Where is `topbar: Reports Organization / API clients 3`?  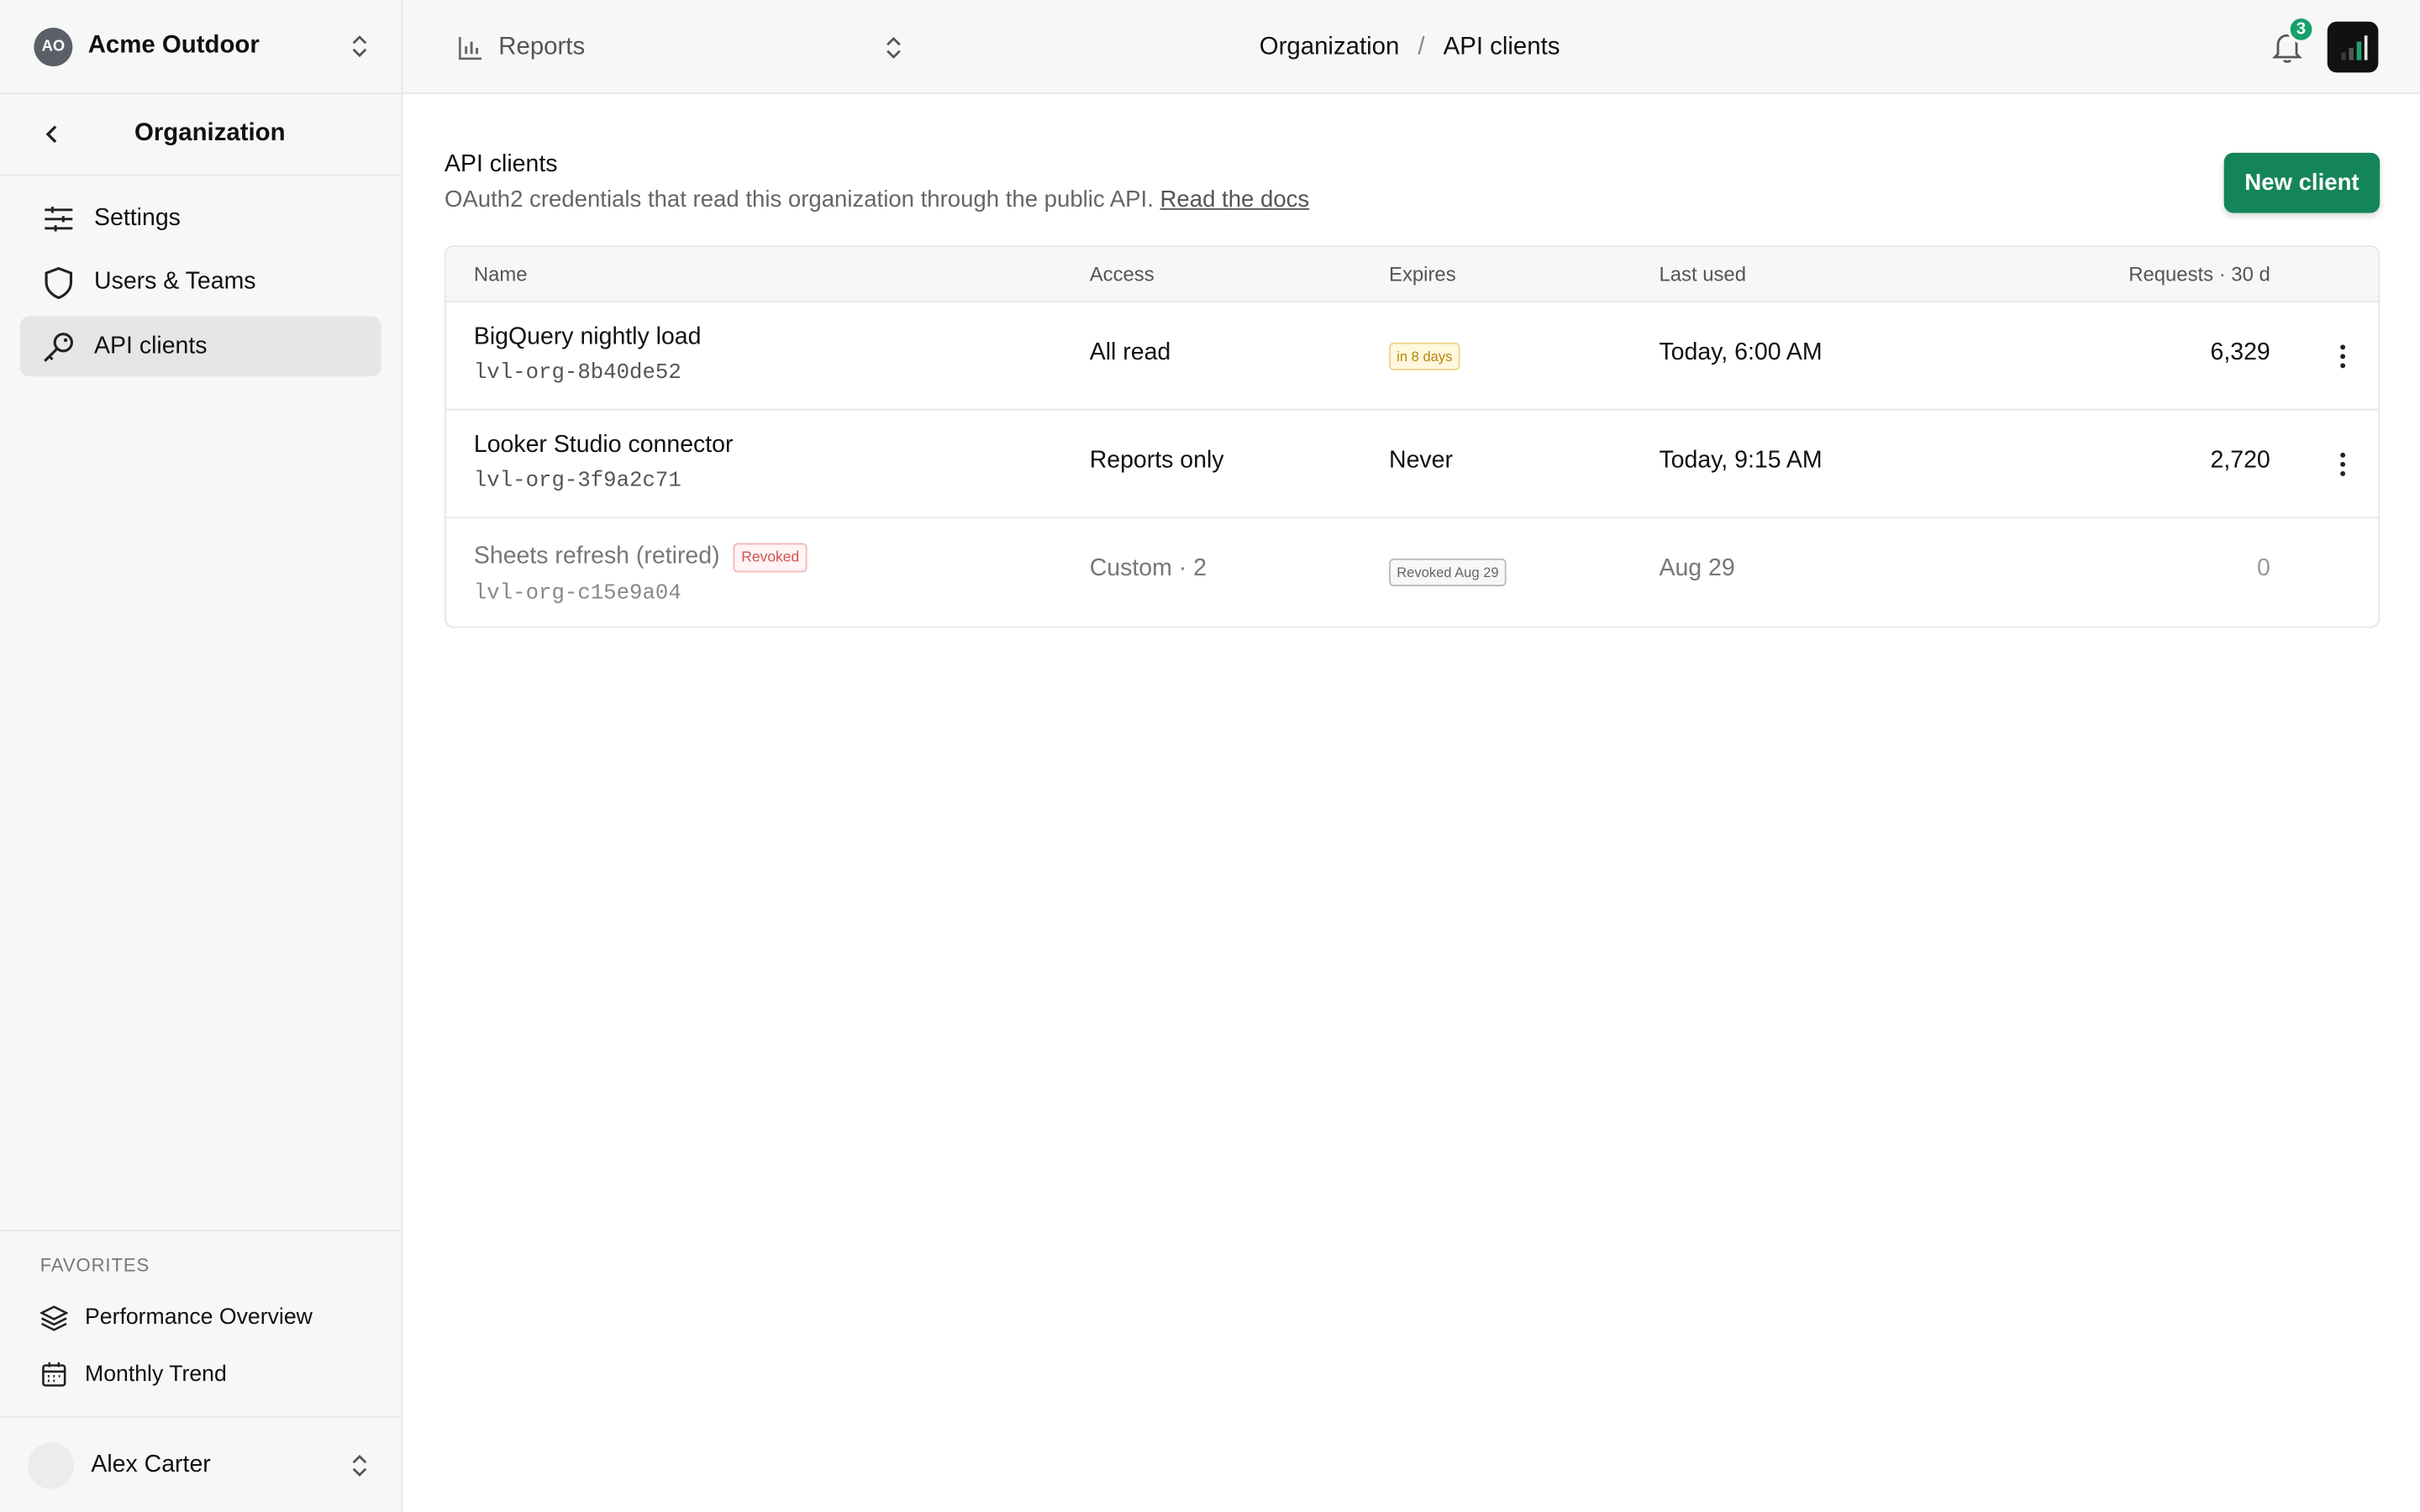 topbar: Reports Organization / API clients 3 is located at coordinates (1411, 47).